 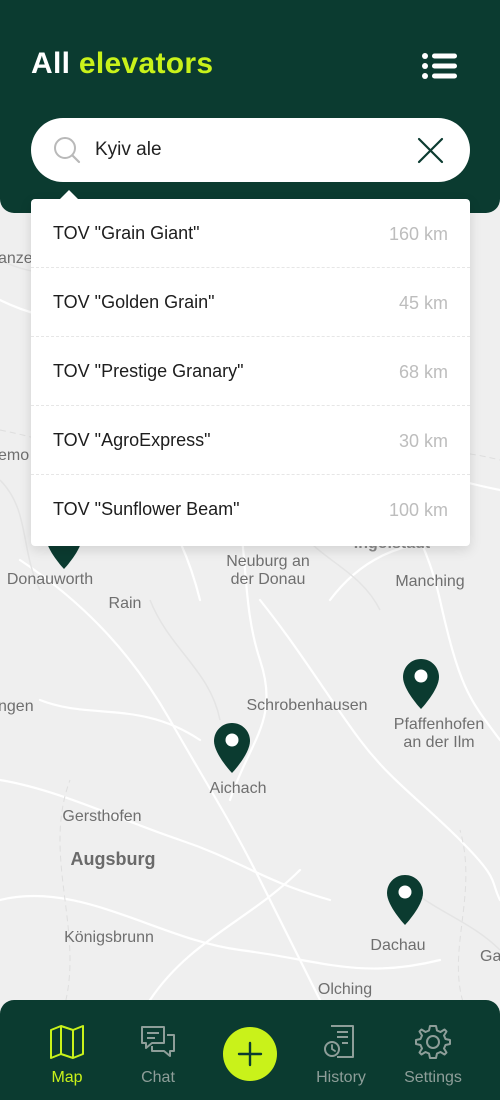 What do you see at coordinates (50, 579) in the screenshot?
I see `place-label: Donauworth` at bounding box center [50, 579].